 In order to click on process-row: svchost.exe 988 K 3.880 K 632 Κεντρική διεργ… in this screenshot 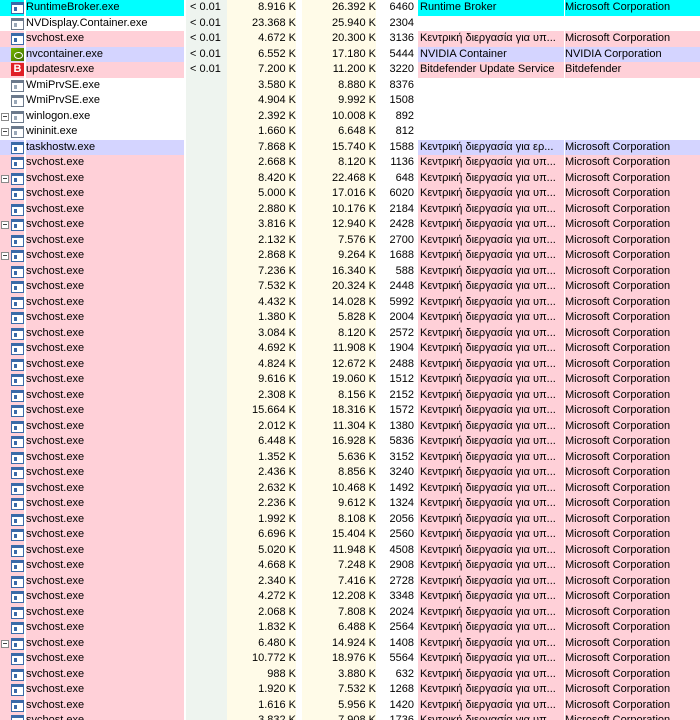, I will do `click(350, 674)`.